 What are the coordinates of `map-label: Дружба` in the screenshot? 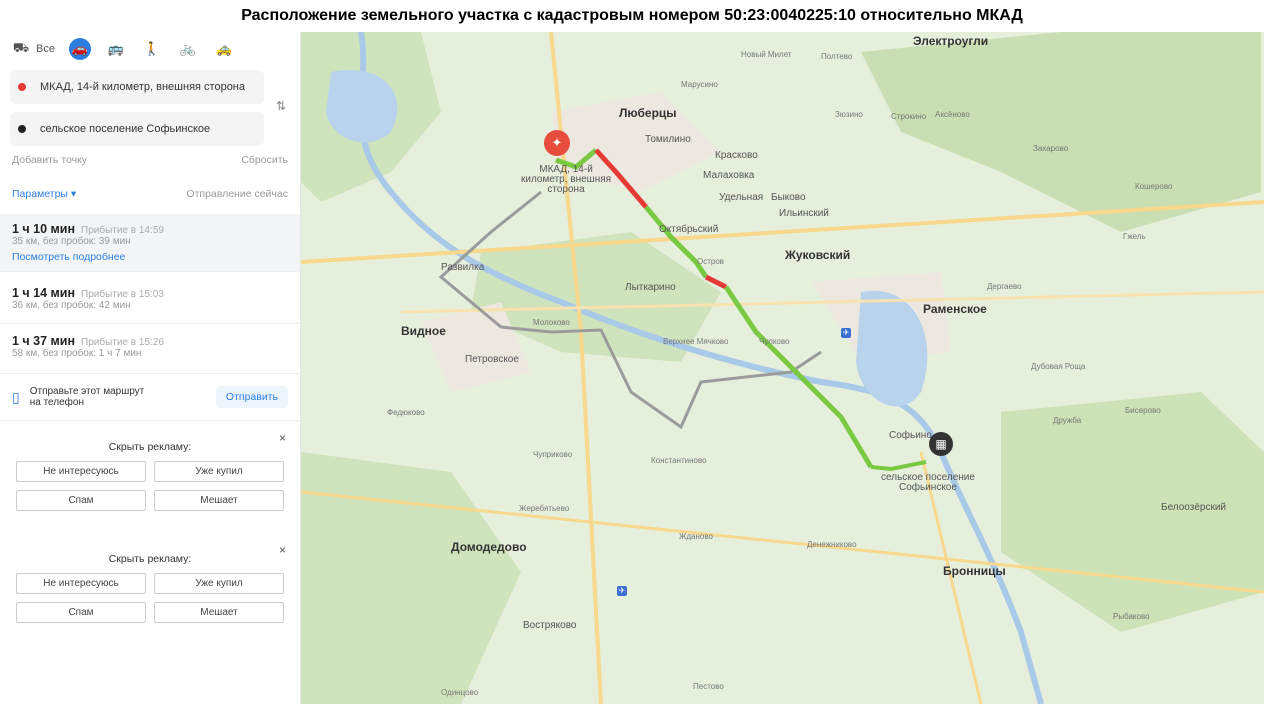 It's located at (1067, 420).